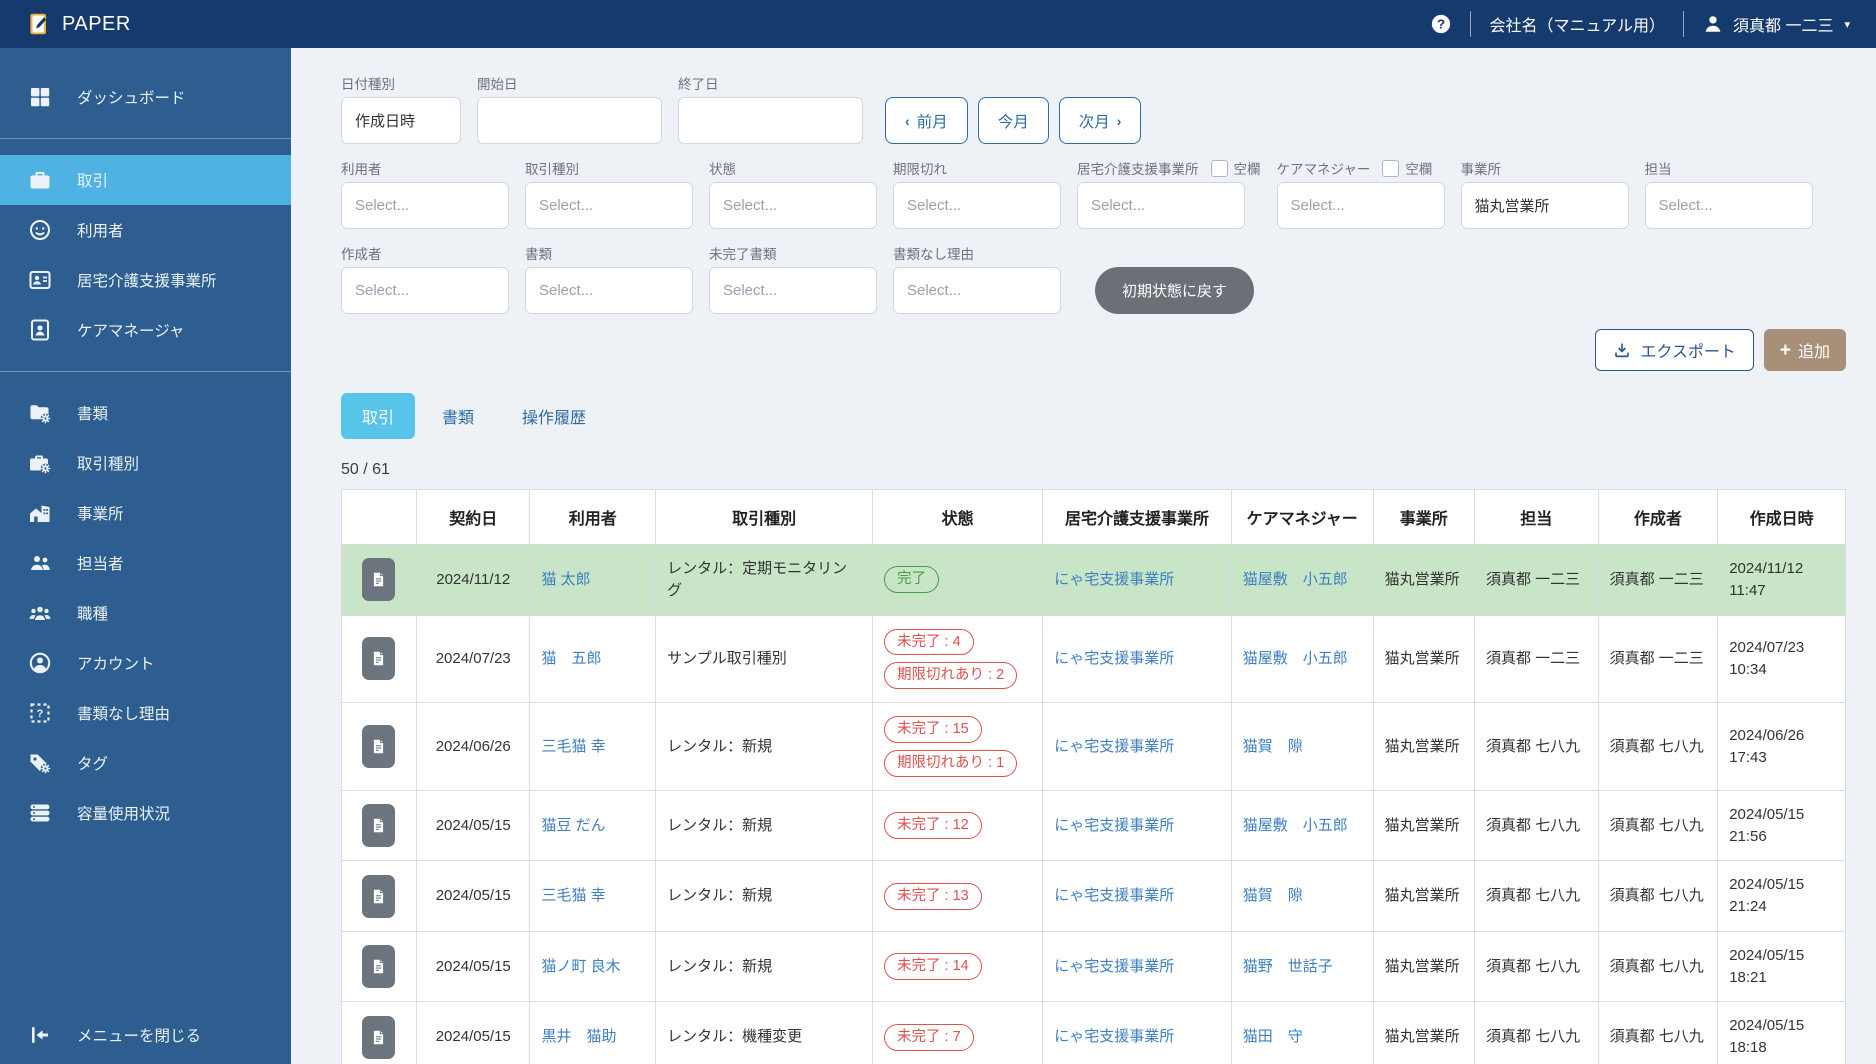 The image size is (1876, 1064). What do you see at coordinates (933, 730) in the screenshot?
I see `status-pill: 未完了 : 15` at bounding box center [933, 730].